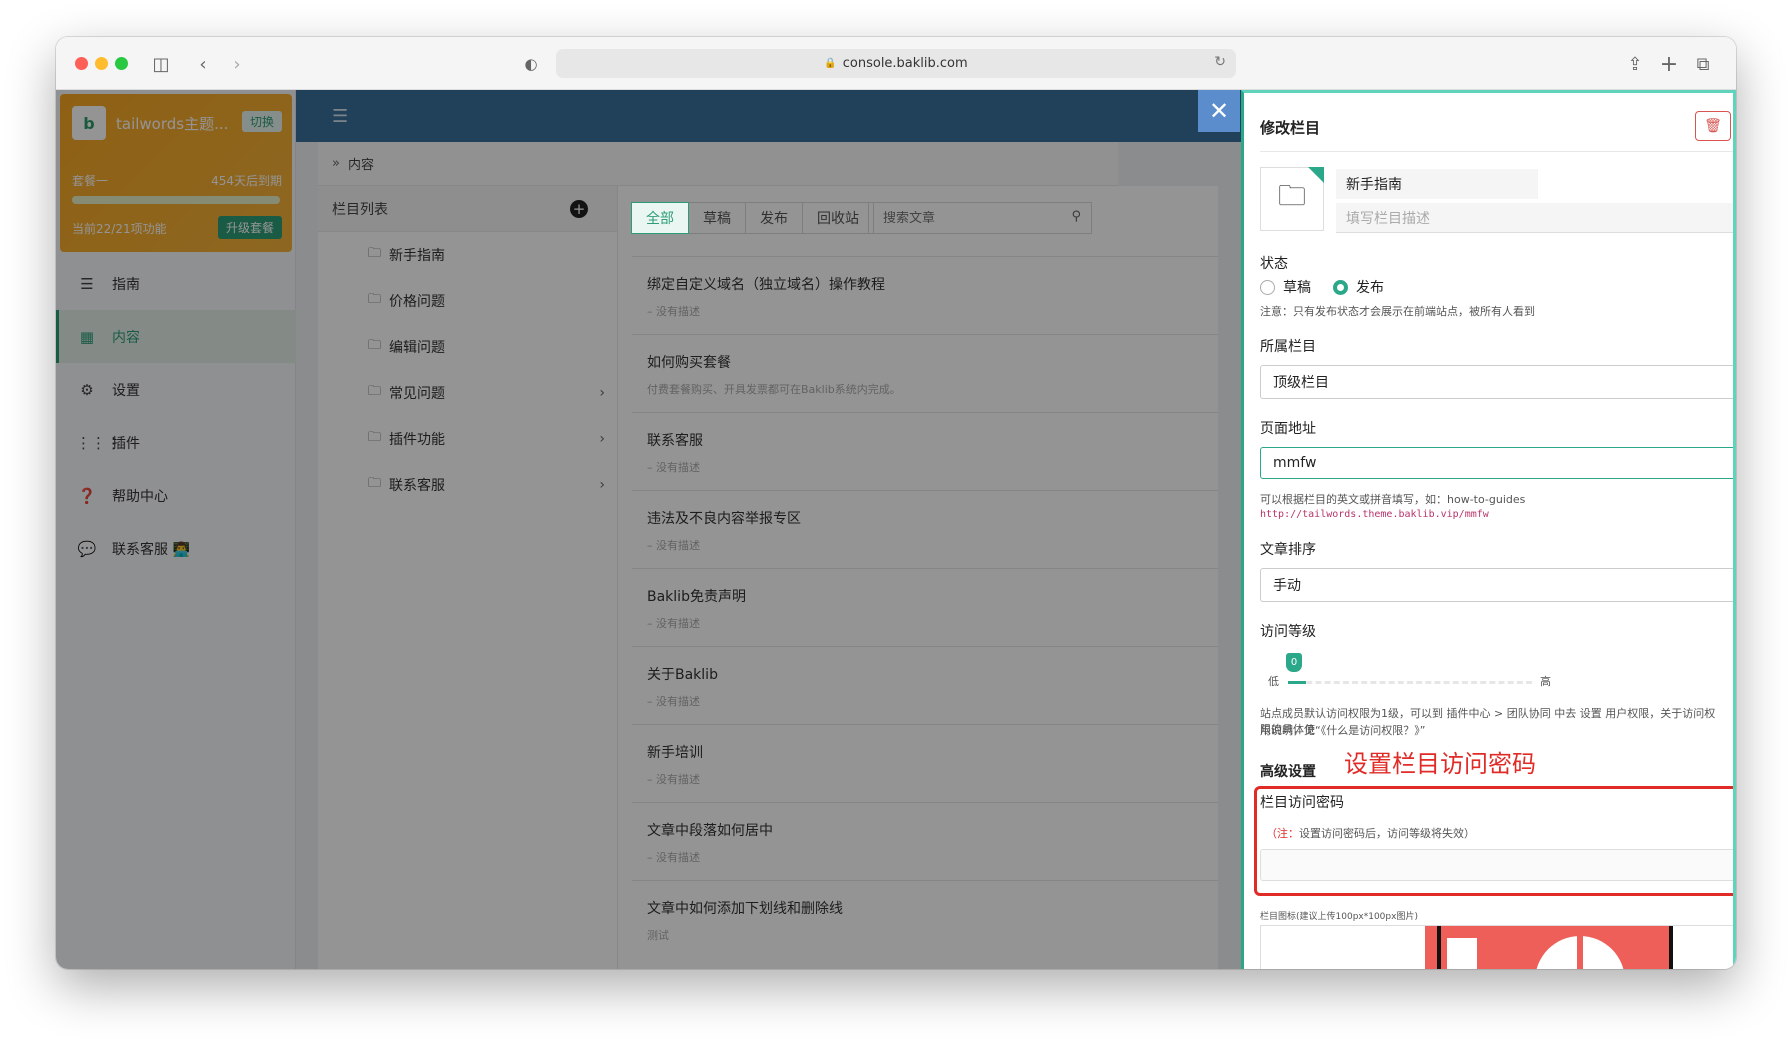  Describe the element at coordinates (1297, 682) in the screenshot. I see `slider-fill` at that location.